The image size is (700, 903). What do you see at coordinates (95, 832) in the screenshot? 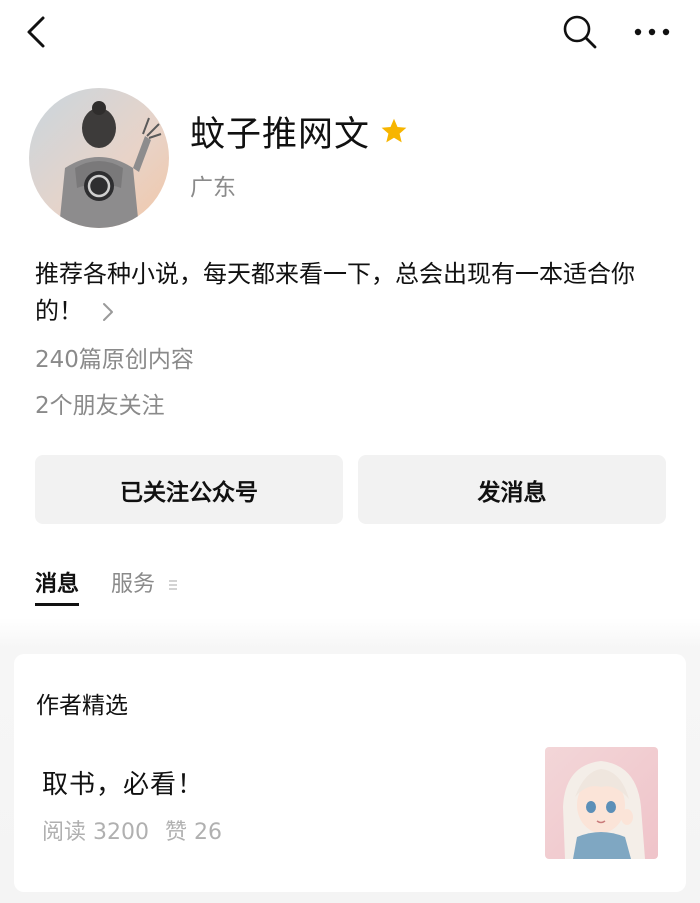
I see `article-reads: 阅读 3200` at bounding box center [95, 832].